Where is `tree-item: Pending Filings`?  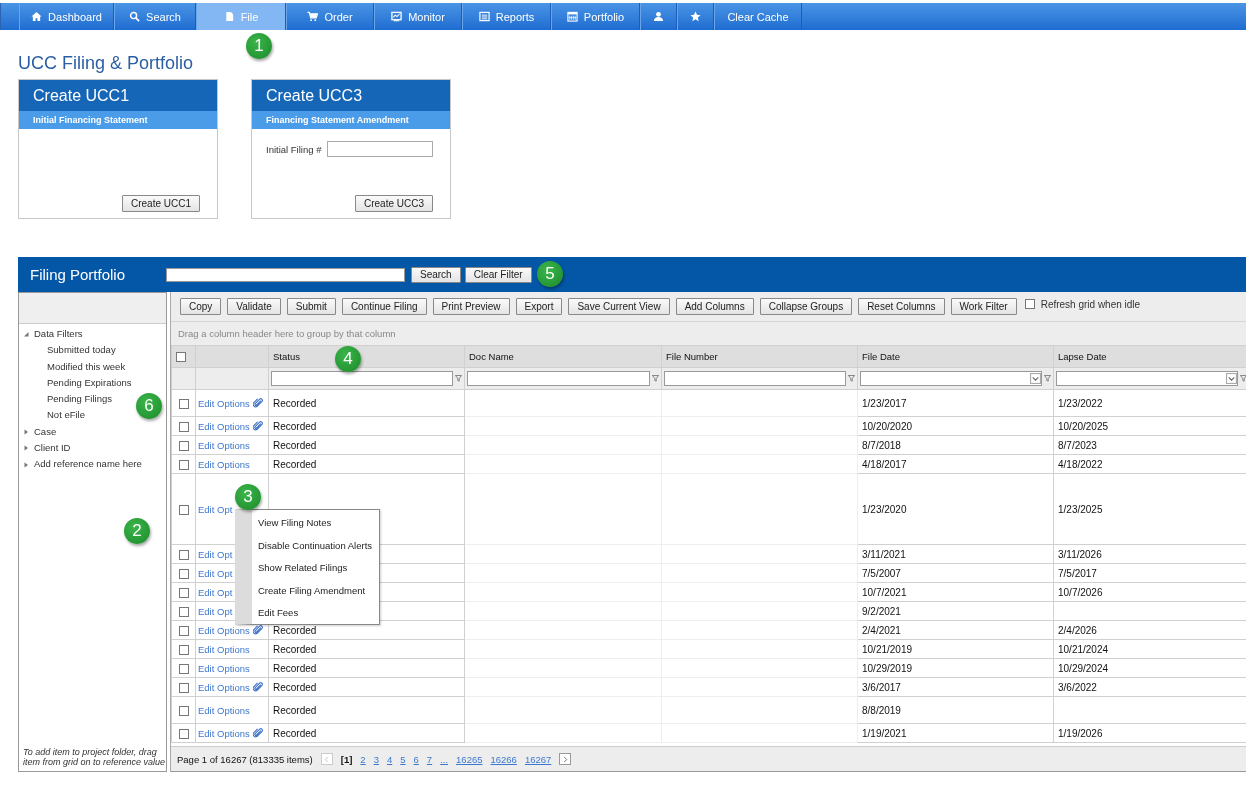 tree-item: Pending Filings is located at coordinates (79, 399).